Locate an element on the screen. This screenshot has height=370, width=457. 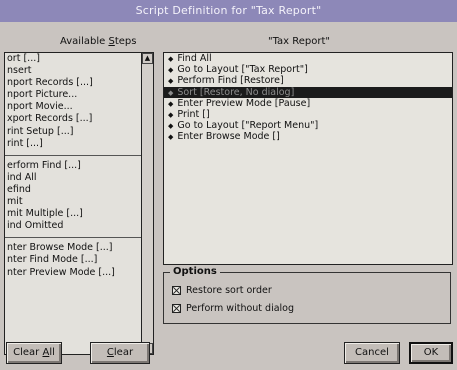
window-title-bar: Script Definition for "Tax Report" is located at coordinates (228, 11).